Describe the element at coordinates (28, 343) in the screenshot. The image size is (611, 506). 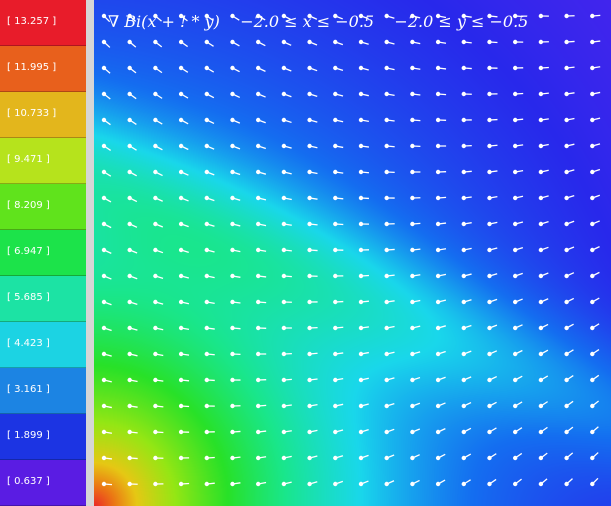
I see `colorbar-label: [ 4.423 ]` at that location.